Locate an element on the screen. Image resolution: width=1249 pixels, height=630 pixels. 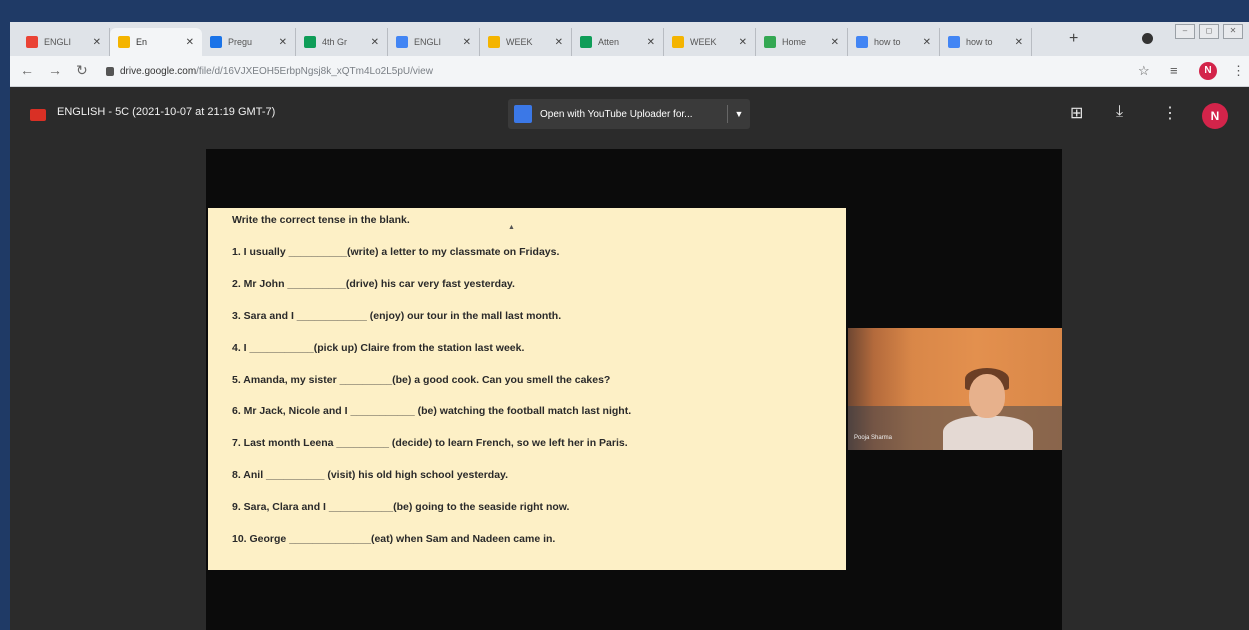
lock-icon is located at coordinates (110, 71).